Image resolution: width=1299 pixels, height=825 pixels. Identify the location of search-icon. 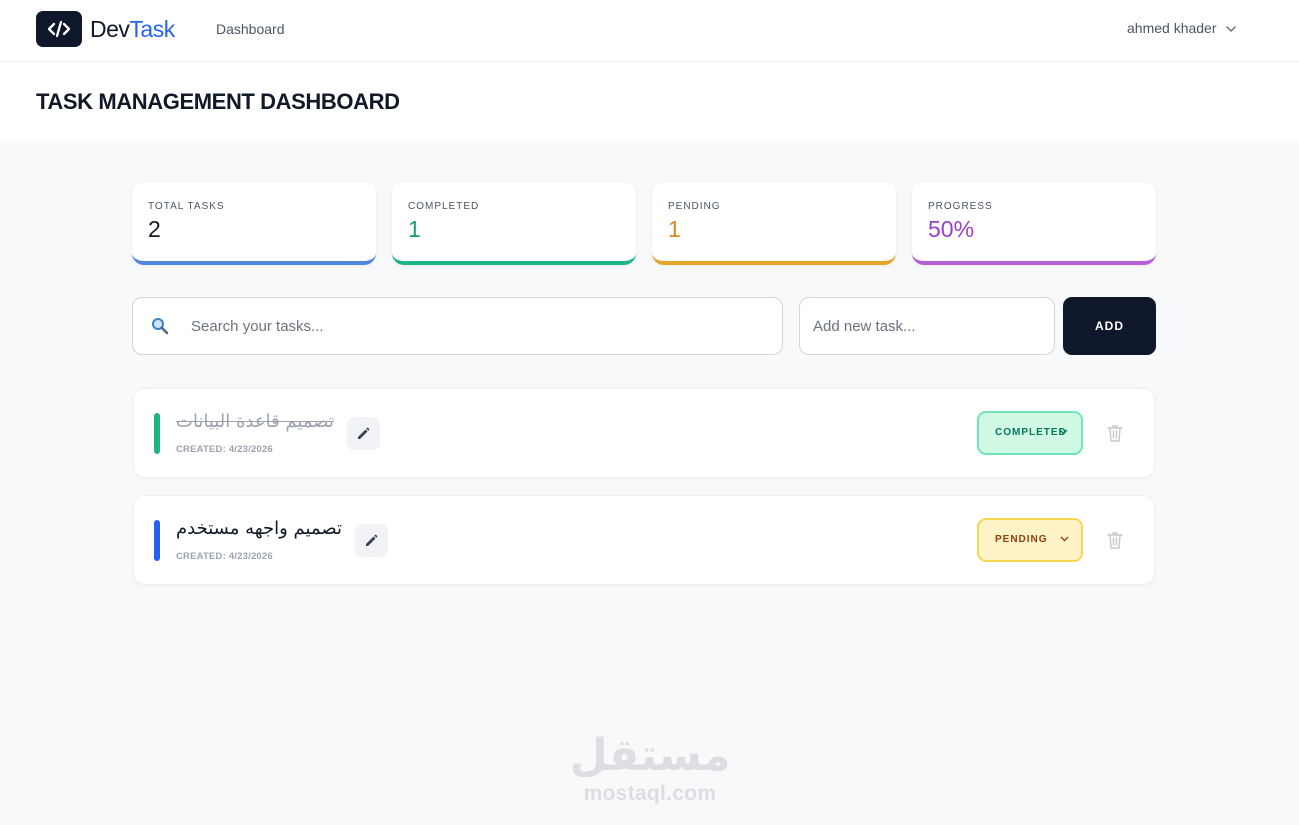
(160, 328).